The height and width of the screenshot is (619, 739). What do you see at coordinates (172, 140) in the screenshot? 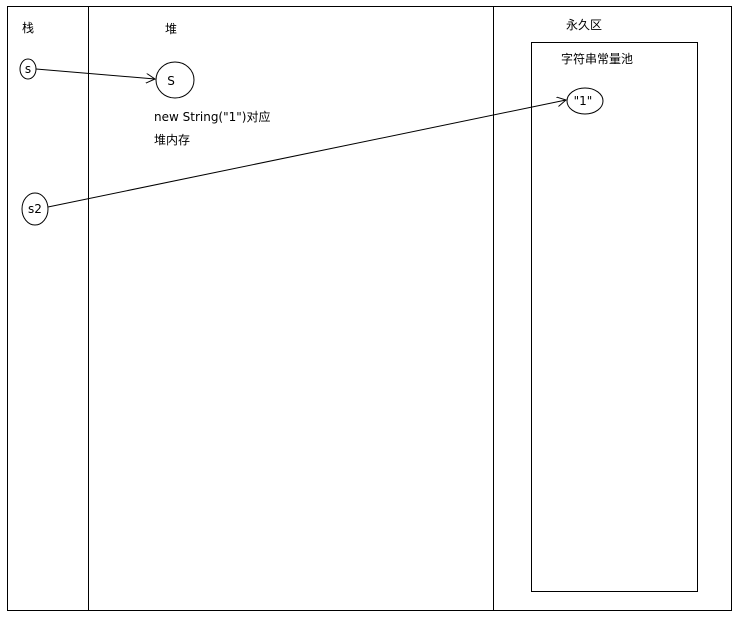
I see `heap-note-line2: 堆内存` at bounding box center [172, 140].